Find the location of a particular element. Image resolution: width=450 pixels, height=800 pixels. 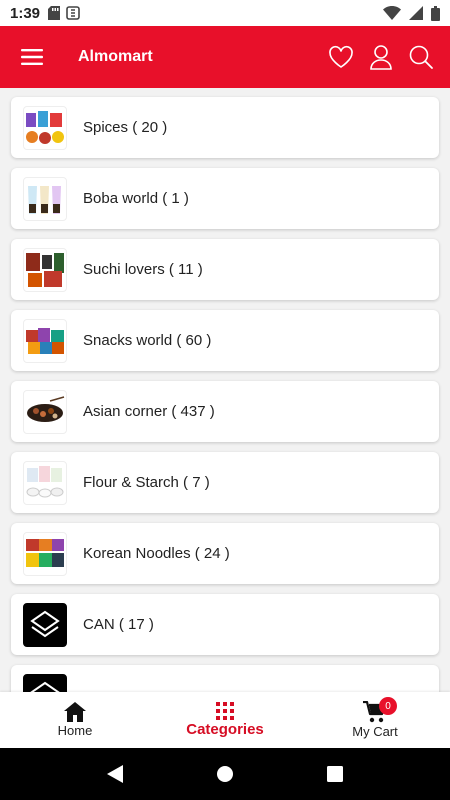

category-label: Asian corner ( 437 ) is located at coordinates (149, 411).